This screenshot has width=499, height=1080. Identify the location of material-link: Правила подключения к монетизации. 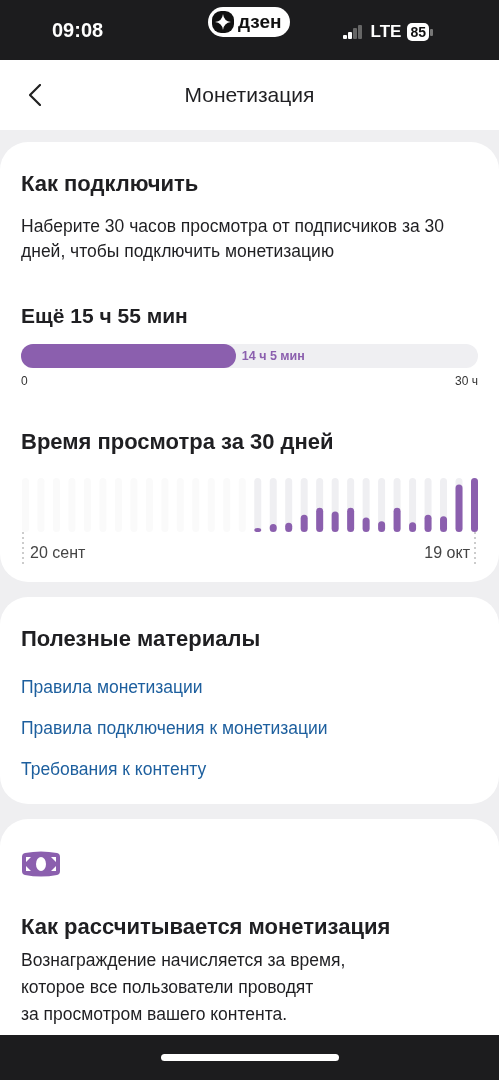
(174, 728).